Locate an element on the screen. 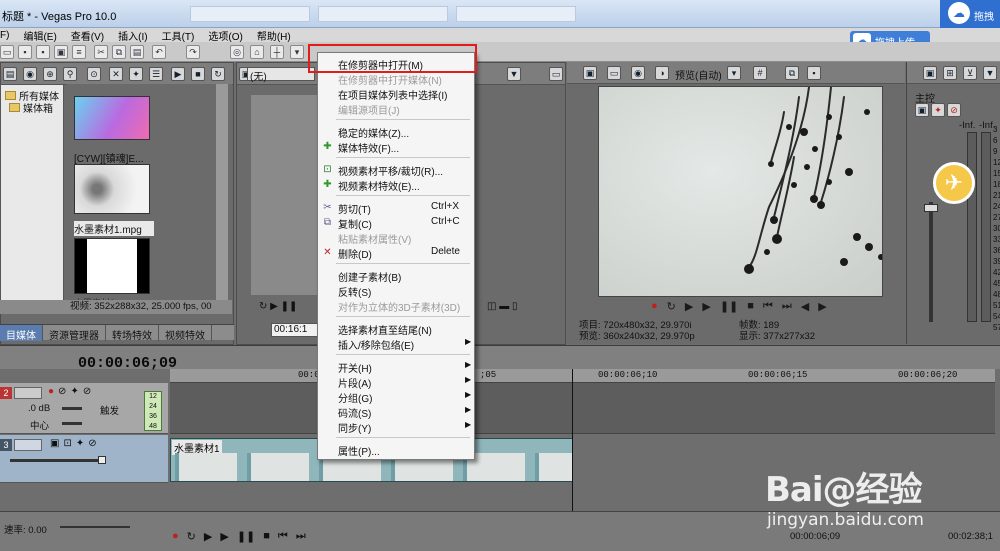  menu-item-create-subclip: 创建子素材(B) is located at coordinates (396, 276).